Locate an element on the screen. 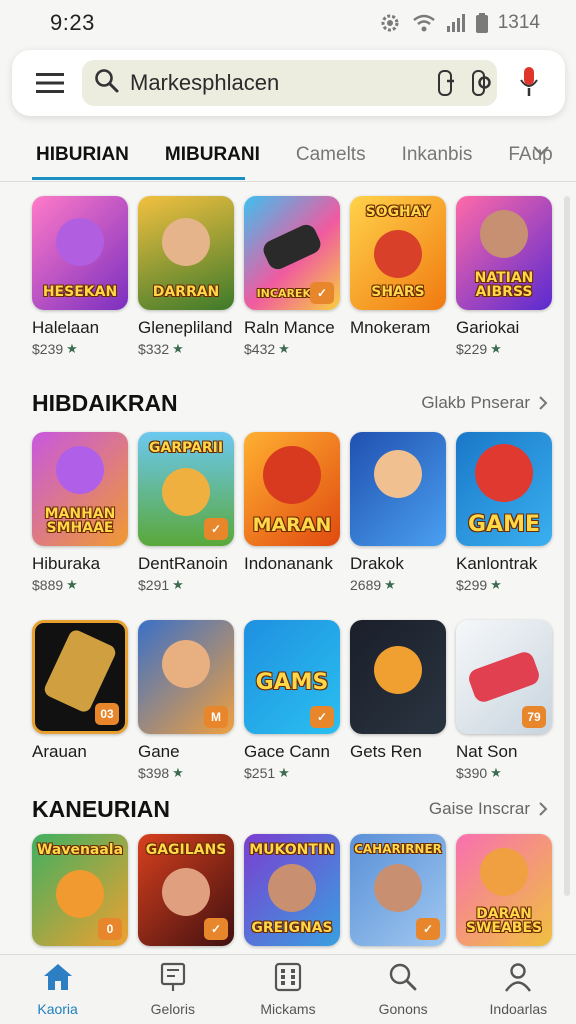 This screenshot has width=576, height=1024. app-card: DARAN SWEABES is located at coordinates (504, 890).